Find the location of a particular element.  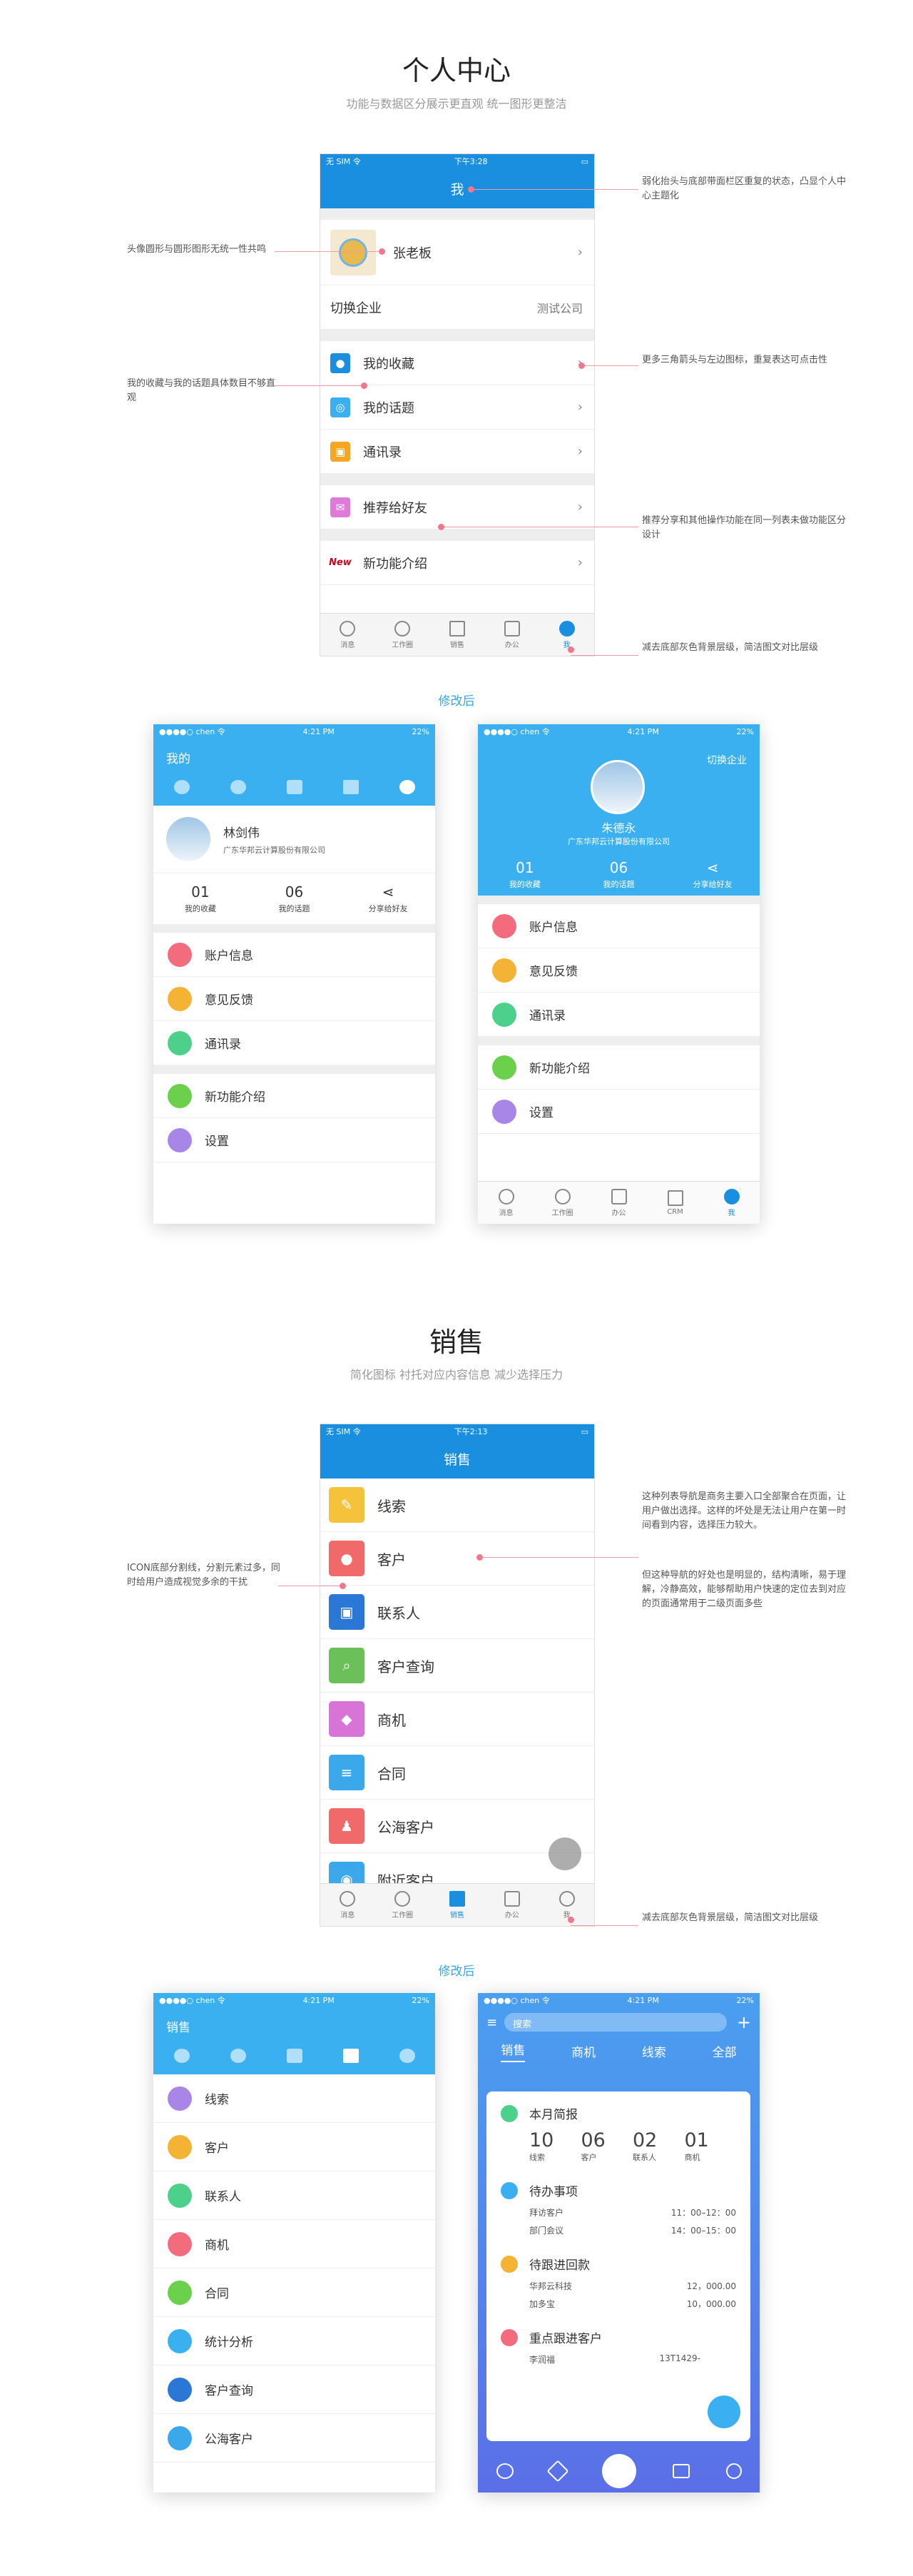

new-icon: New is located at coordinates (340, 562).